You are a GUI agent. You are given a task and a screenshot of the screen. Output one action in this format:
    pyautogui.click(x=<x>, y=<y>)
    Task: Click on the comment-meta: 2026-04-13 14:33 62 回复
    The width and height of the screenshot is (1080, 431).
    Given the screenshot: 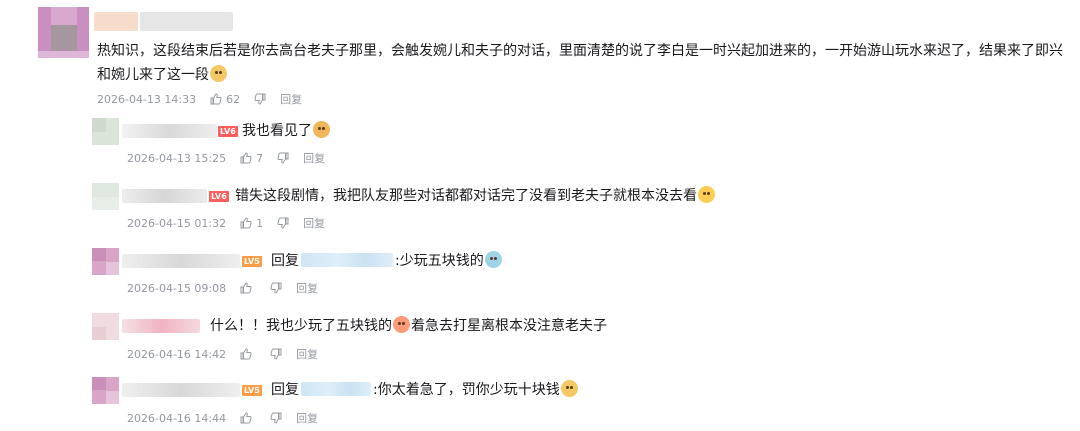 What is the action you would take?
    pyautogui.click(x=199, y=99)
    